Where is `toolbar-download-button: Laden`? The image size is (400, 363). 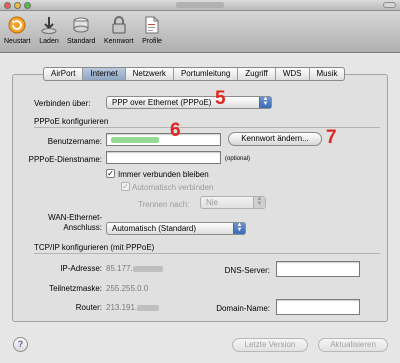
toolbar-download-button: Laden is located at coordinates (49, 29).